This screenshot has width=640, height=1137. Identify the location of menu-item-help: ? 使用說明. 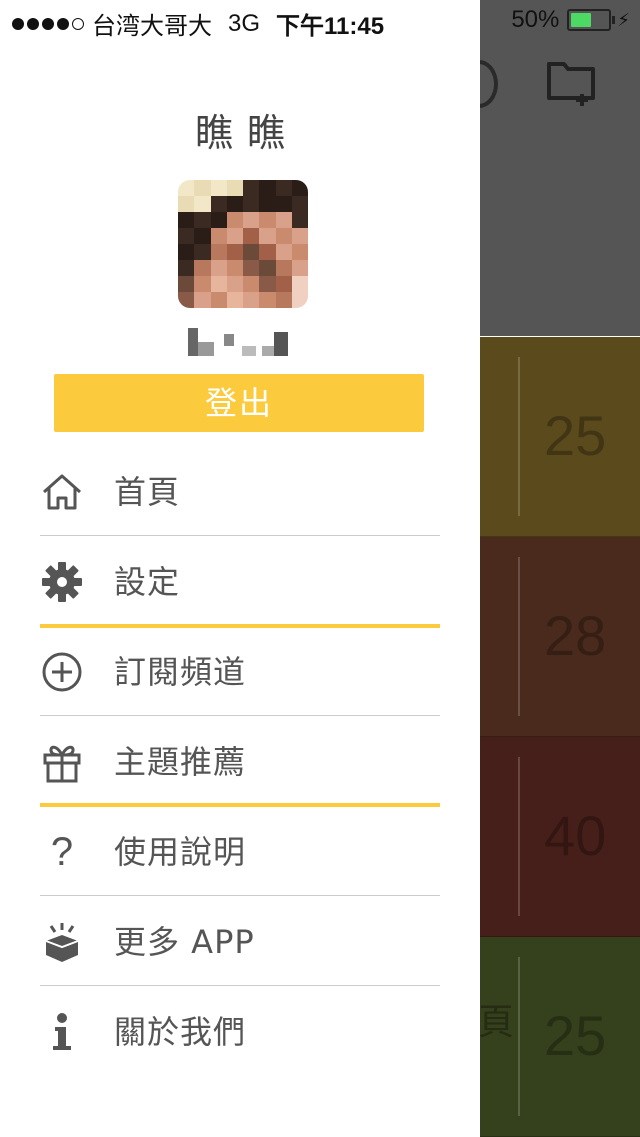
(240, 850).